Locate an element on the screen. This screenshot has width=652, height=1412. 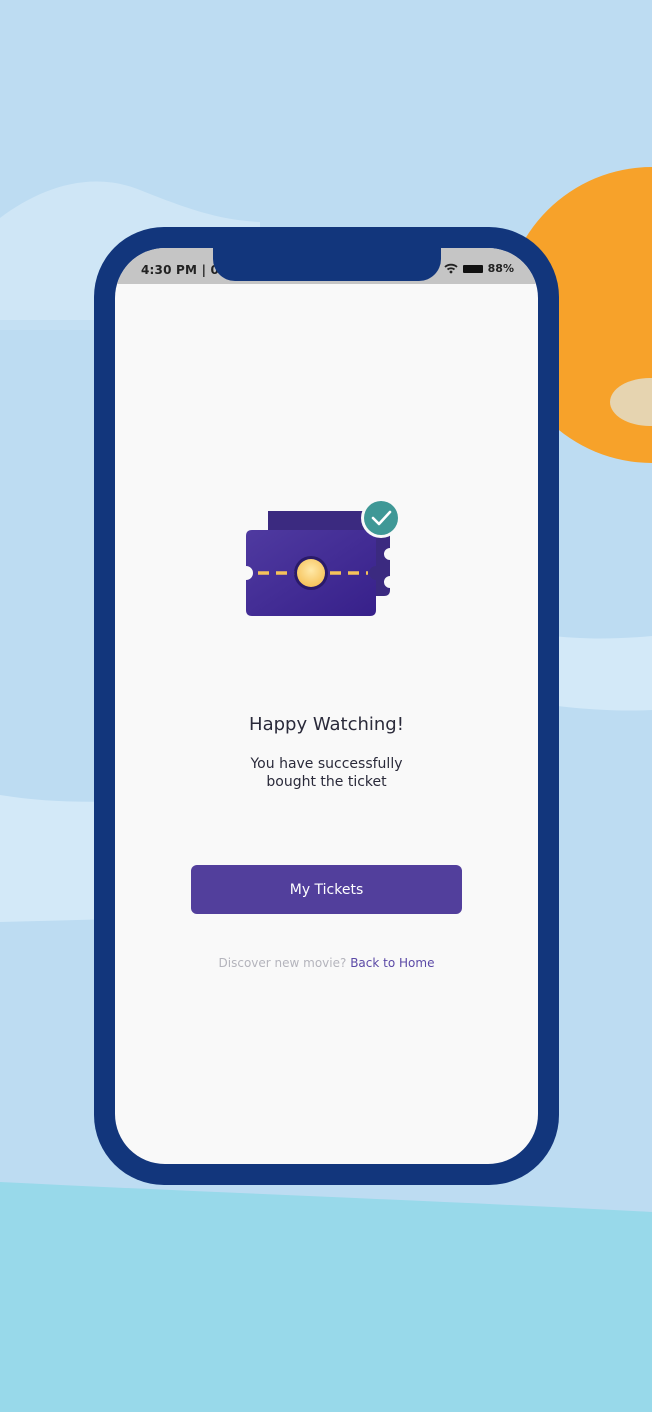
footer-prompt-text: Discover new movie? is located at coordinates (282, 963).